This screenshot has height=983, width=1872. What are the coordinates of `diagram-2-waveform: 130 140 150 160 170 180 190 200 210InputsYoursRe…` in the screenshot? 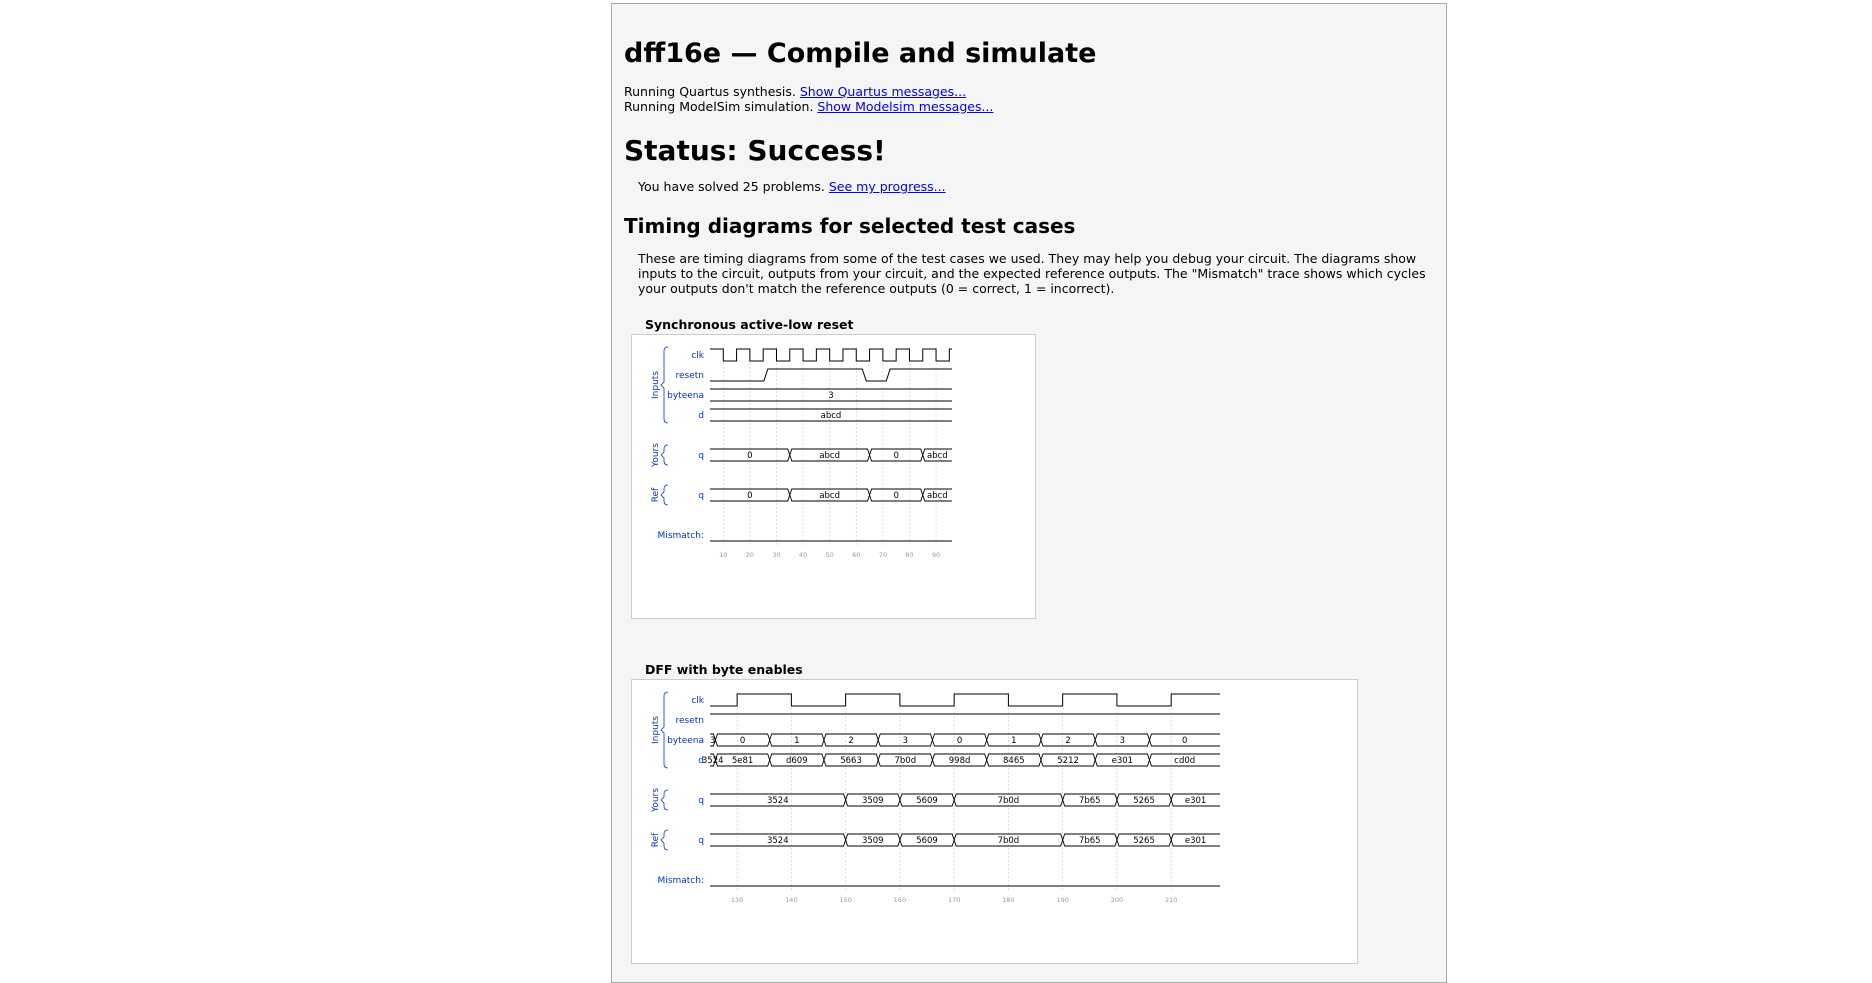 It's located at (935, 797).